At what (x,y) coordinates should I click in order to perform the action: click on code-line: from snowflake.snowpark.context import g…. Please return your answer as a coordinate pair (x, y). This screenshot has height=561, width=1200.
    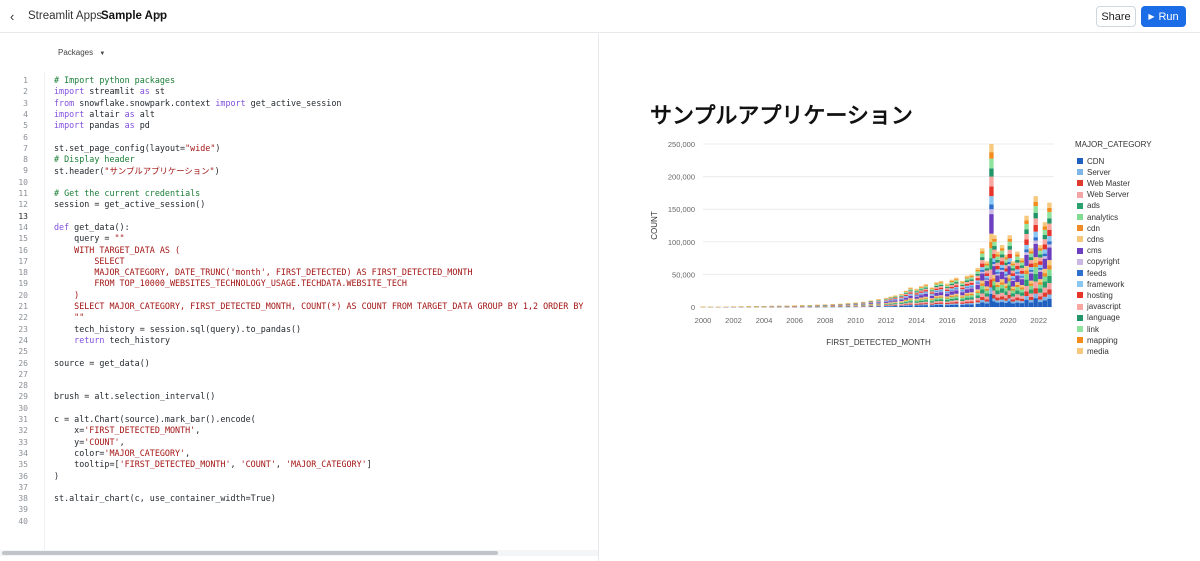
    Looking at the image, I should click on (197, 103).